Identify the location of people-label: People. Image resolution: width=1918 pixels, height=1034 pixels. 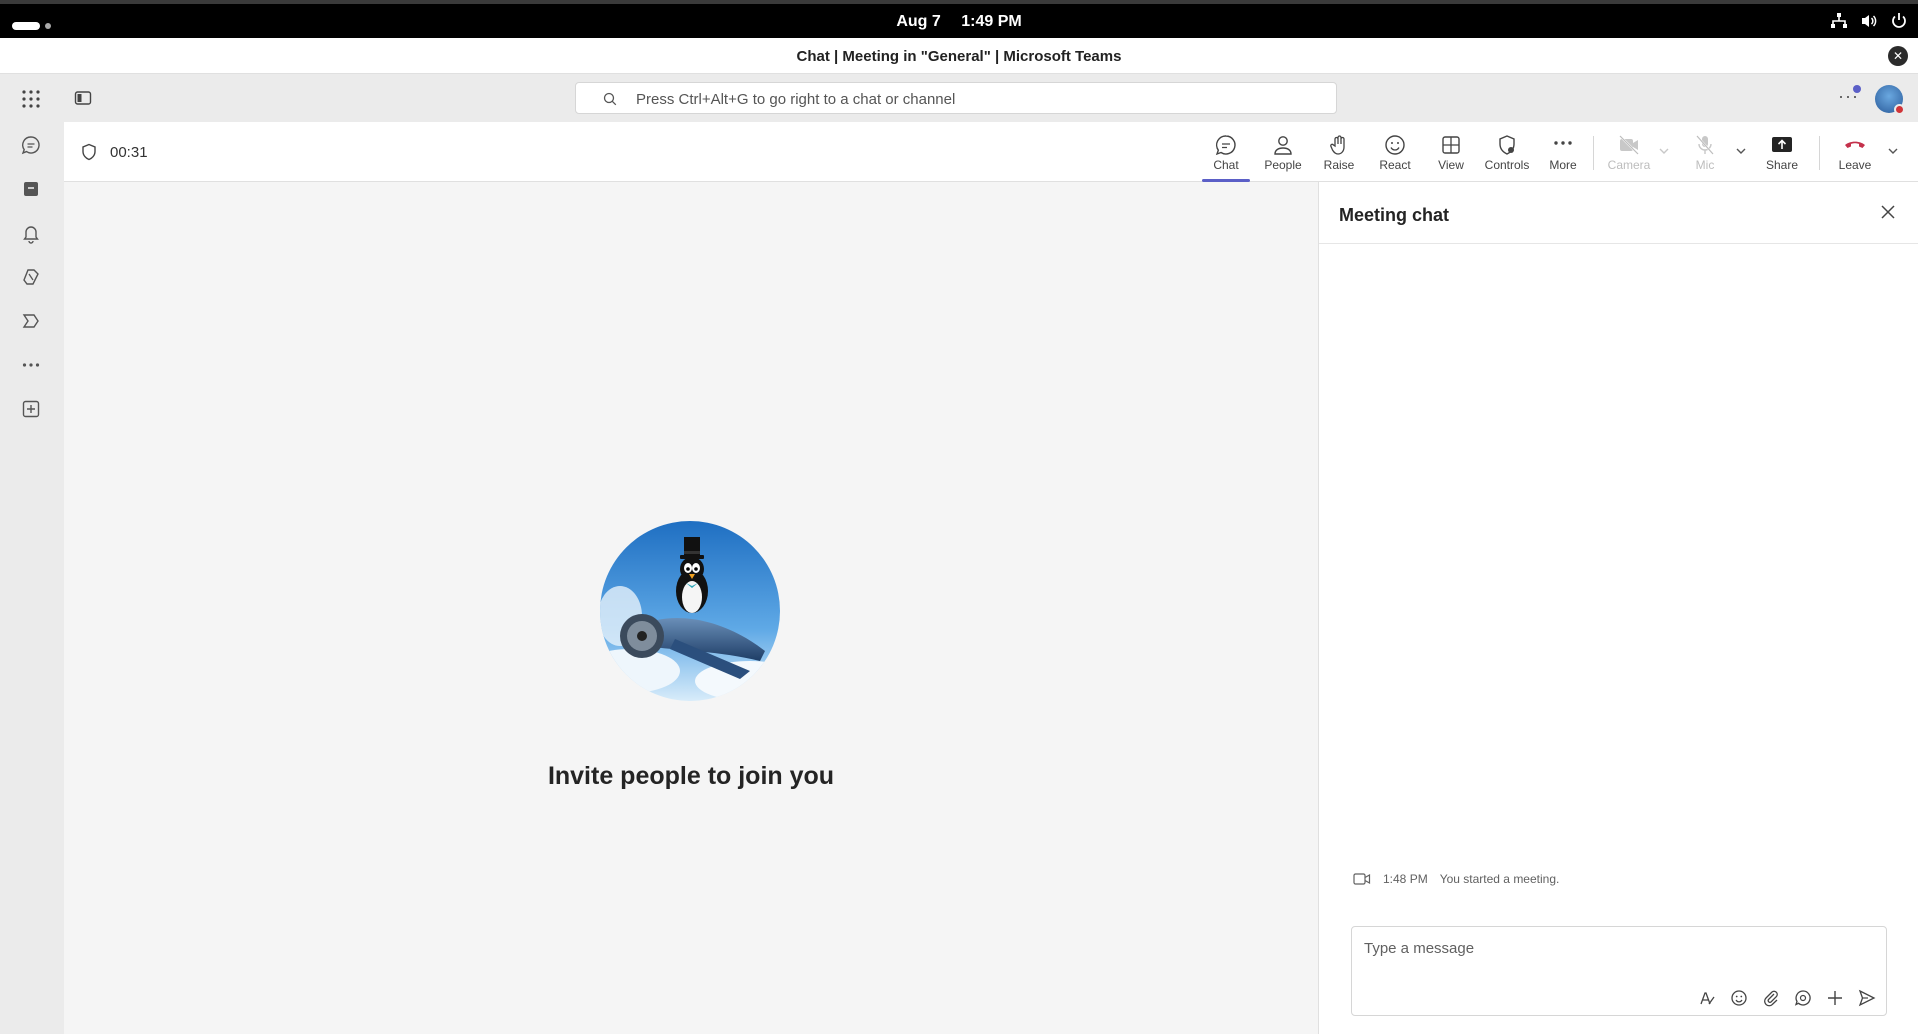
(1283, 165).